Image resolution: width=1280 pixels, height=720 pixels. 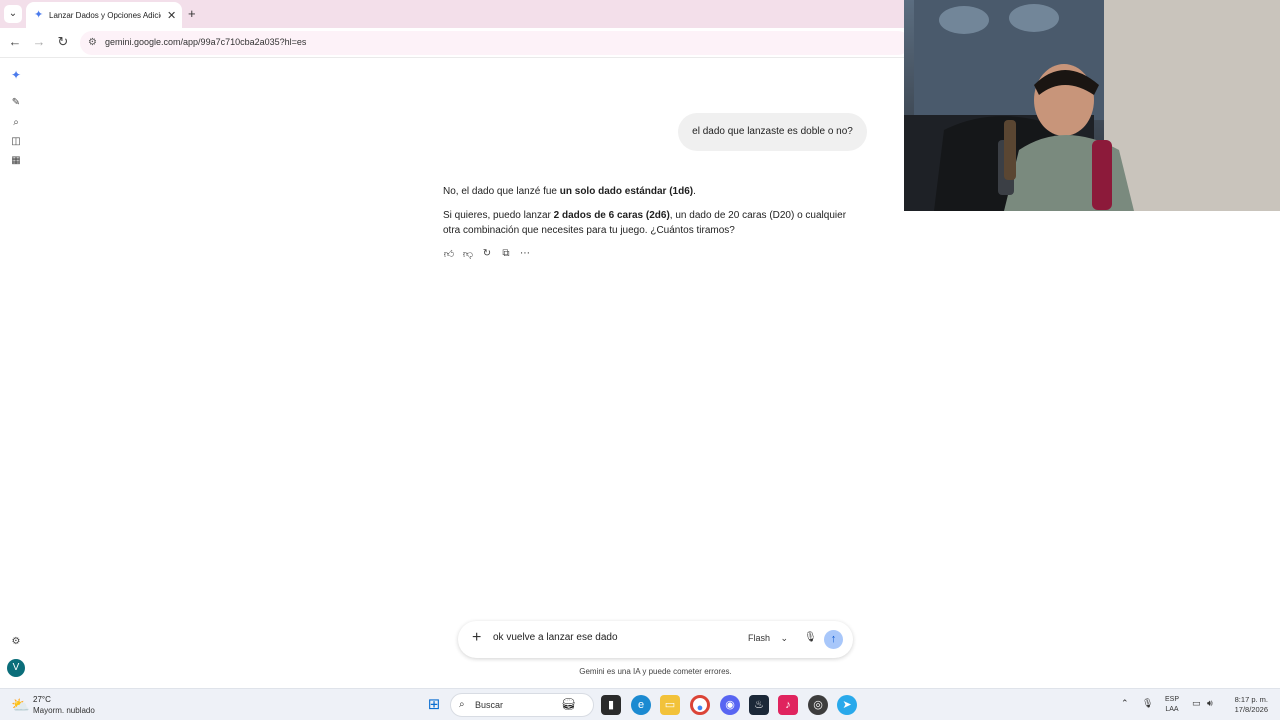 What do you see at coordinates (730, 705) in the screenshot?
I see `discord-icon: ◉` at bounding box center [730, 705].